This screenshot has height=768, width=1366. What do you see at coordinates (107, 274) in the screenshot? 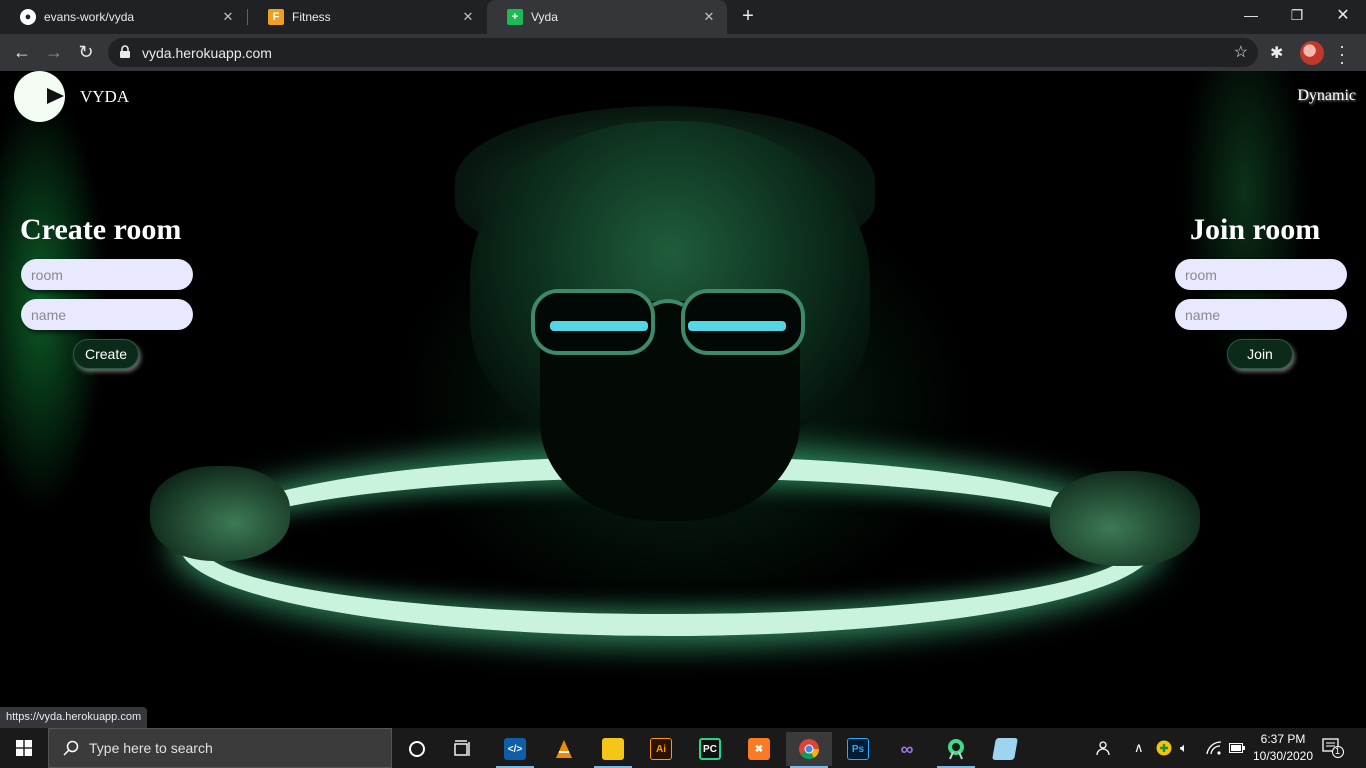
I see `create-room-input` at bounding box center [107, 274].